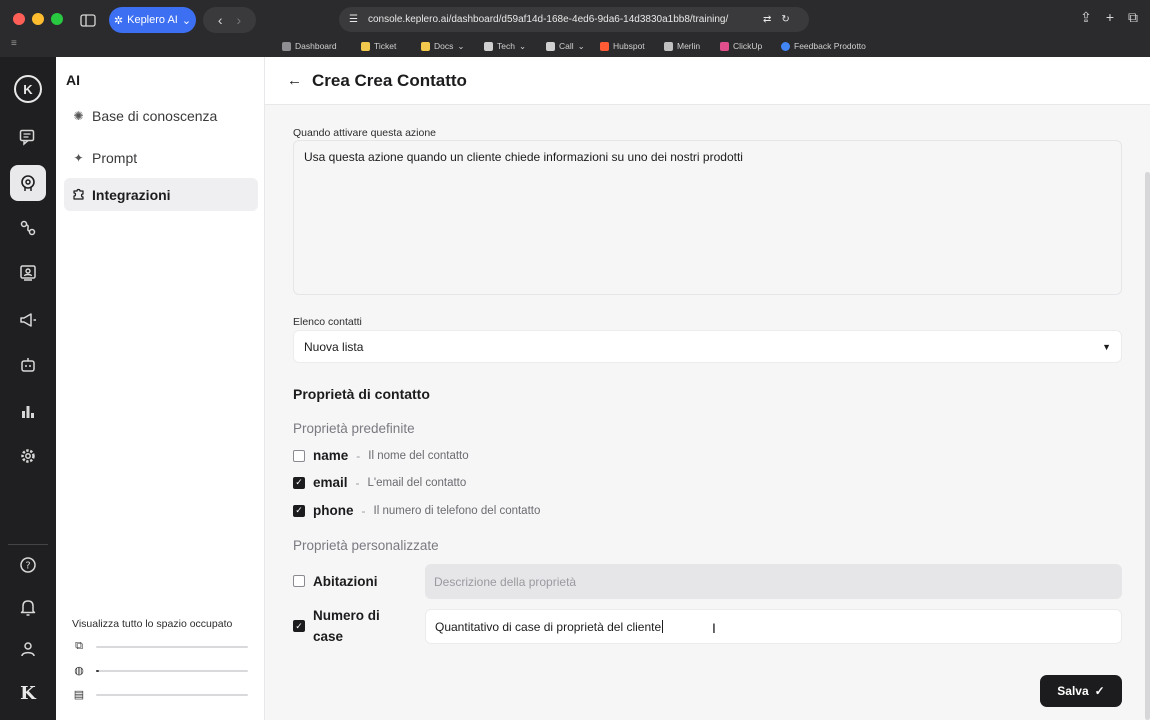  I want to click on contact-list-value: Nuova lista, so click(334, 346).